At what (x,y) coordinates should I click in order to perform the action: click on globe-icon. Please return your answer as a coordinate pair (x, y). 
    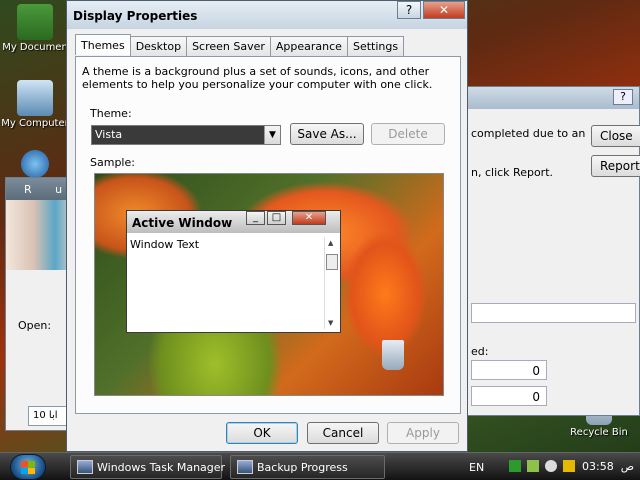
    Looking at the image, I should click on (35, 164).